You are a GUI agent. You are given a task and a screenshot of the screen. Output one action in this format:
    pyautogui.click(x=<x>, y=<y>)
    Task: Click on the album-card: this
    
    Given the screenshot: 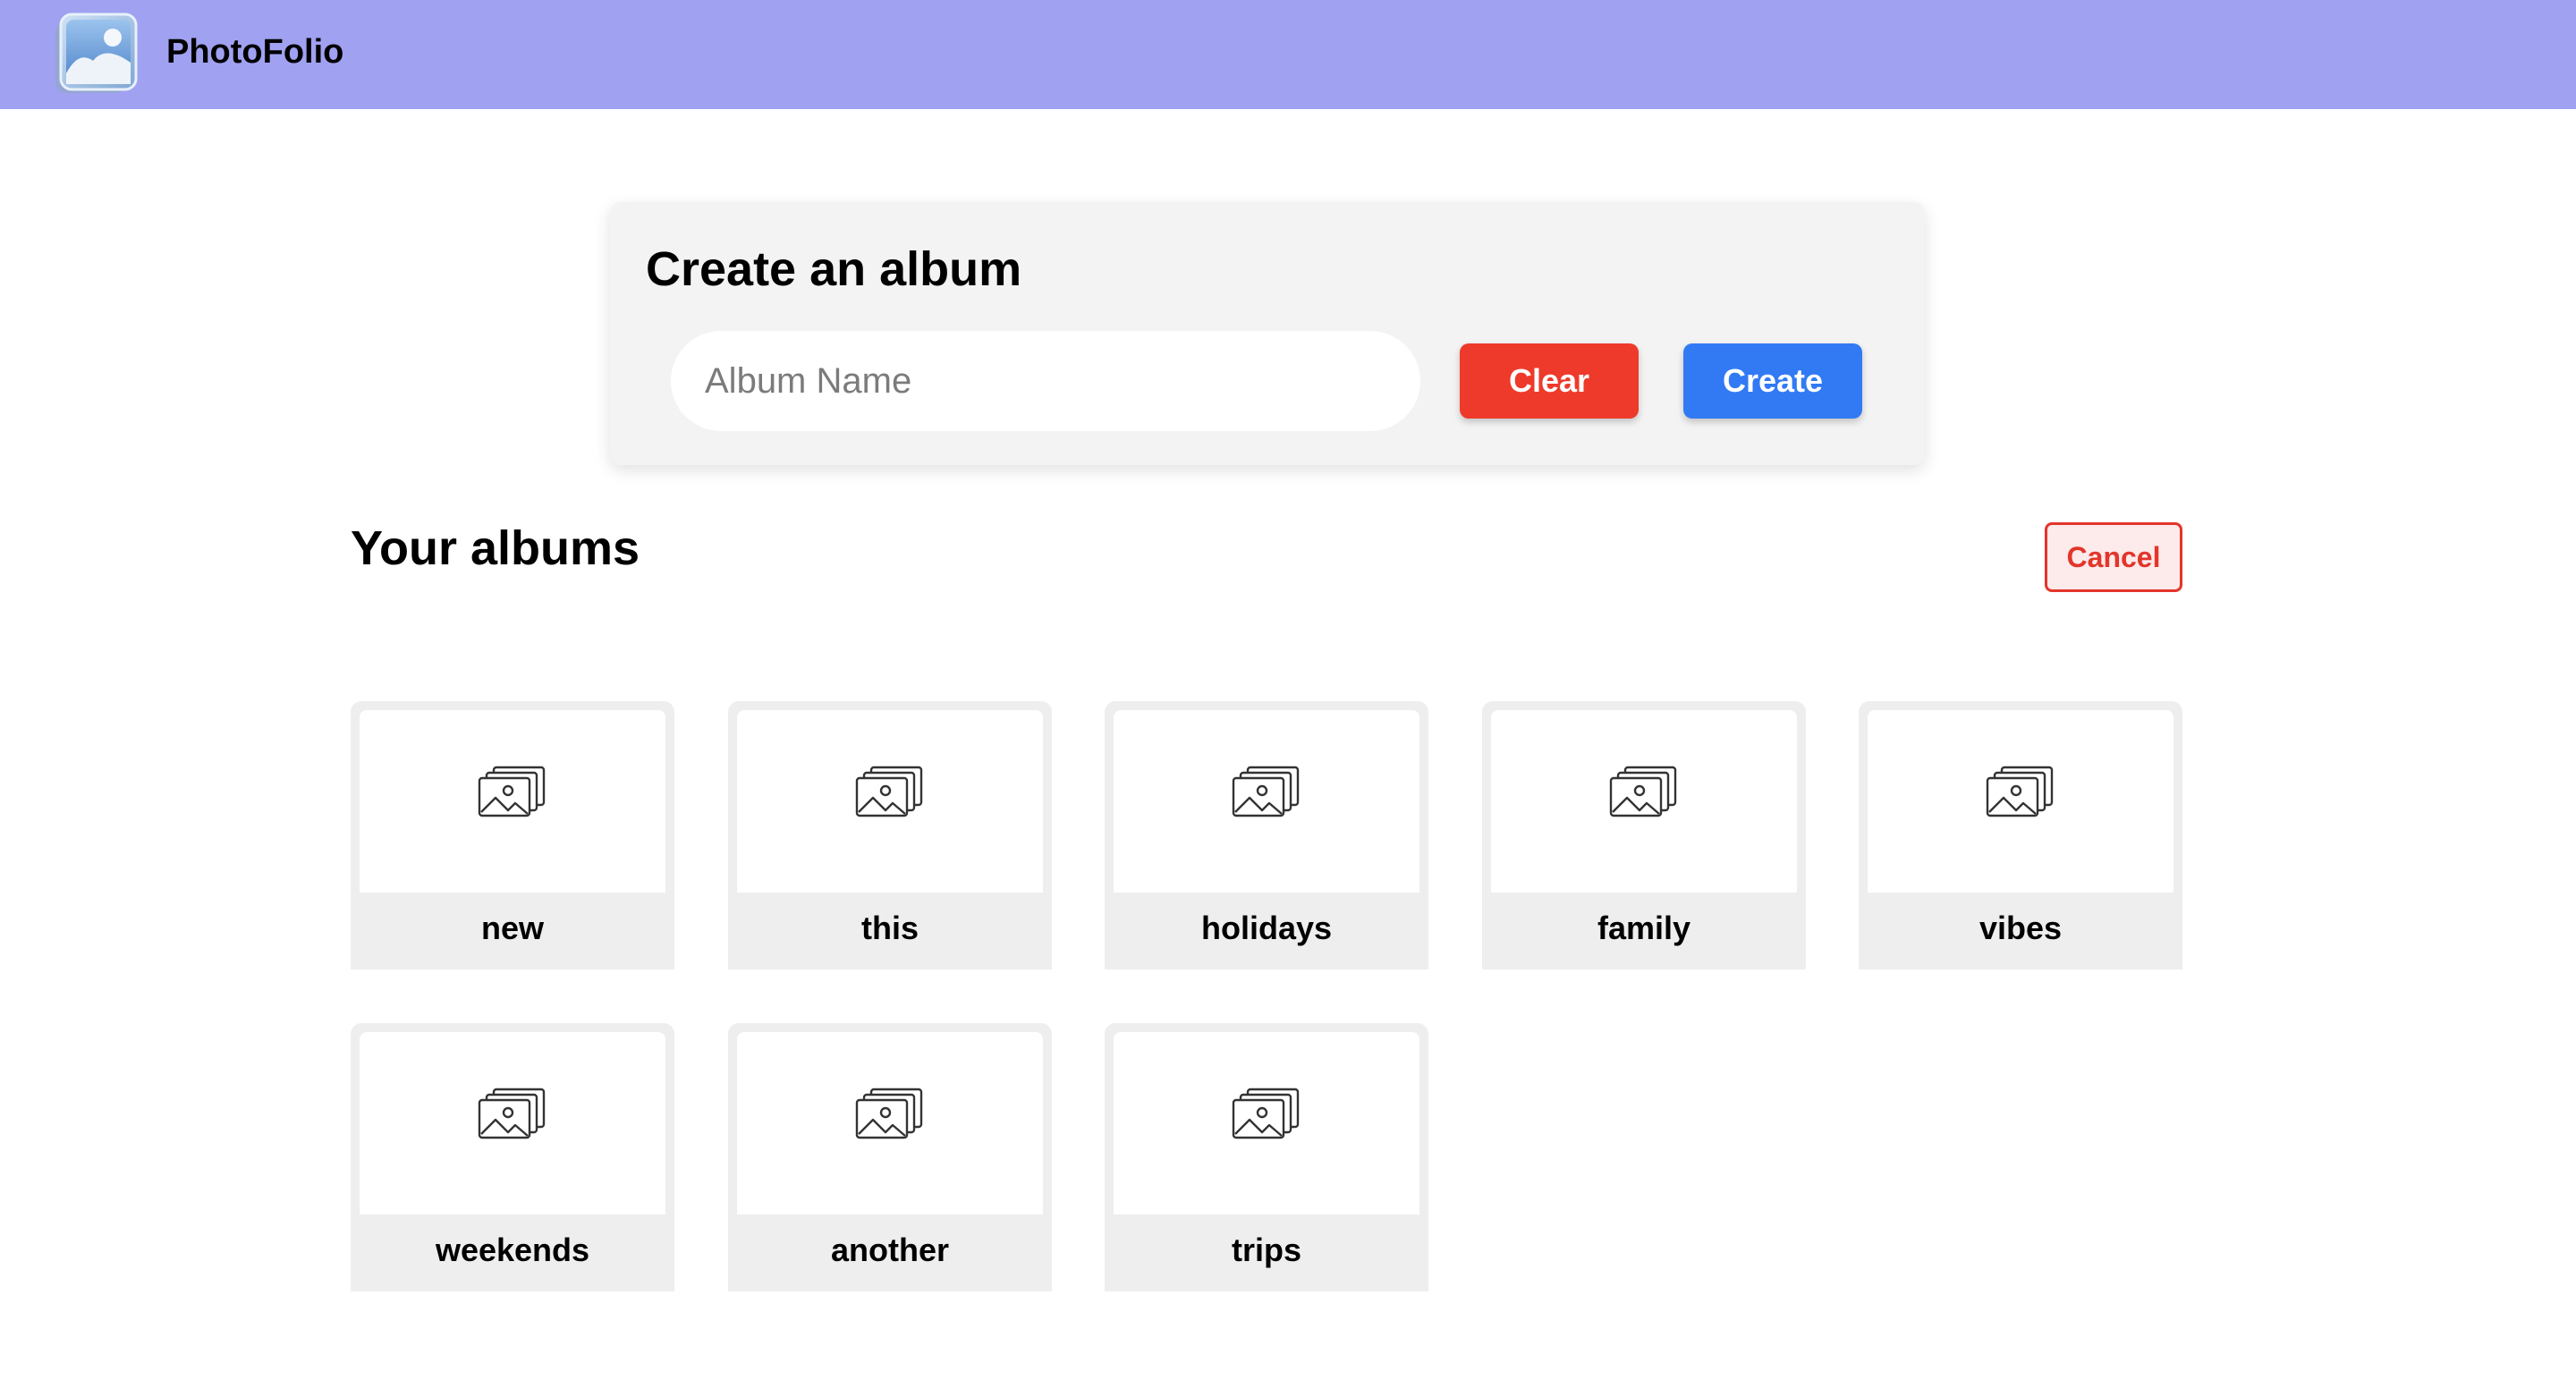 What is the action you would take?
    pyautogui.click(x=890, y=835)
    